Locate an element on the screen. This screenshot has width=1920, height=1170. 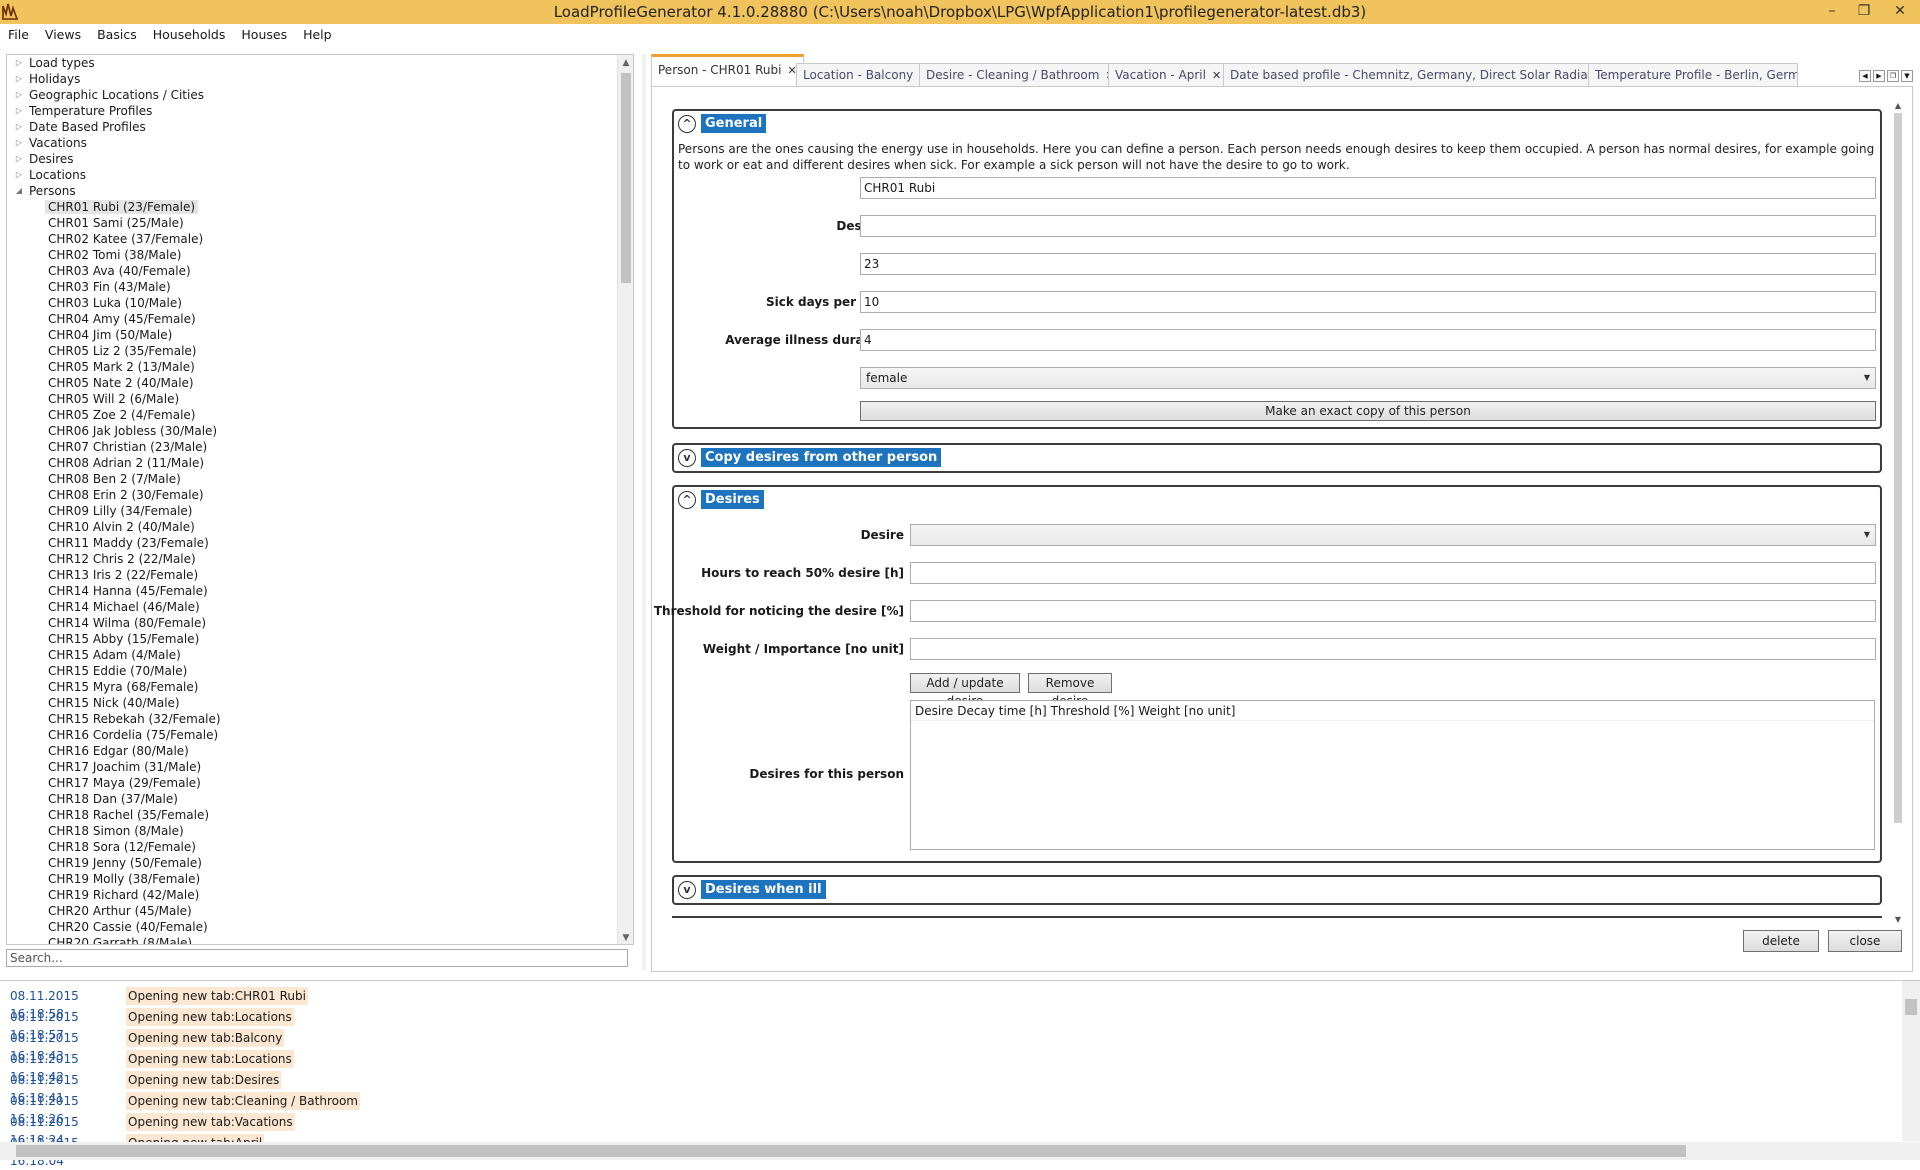
tree-person-item: CHR09 Lilly (34/Female) is located at coordinates (312, 511).